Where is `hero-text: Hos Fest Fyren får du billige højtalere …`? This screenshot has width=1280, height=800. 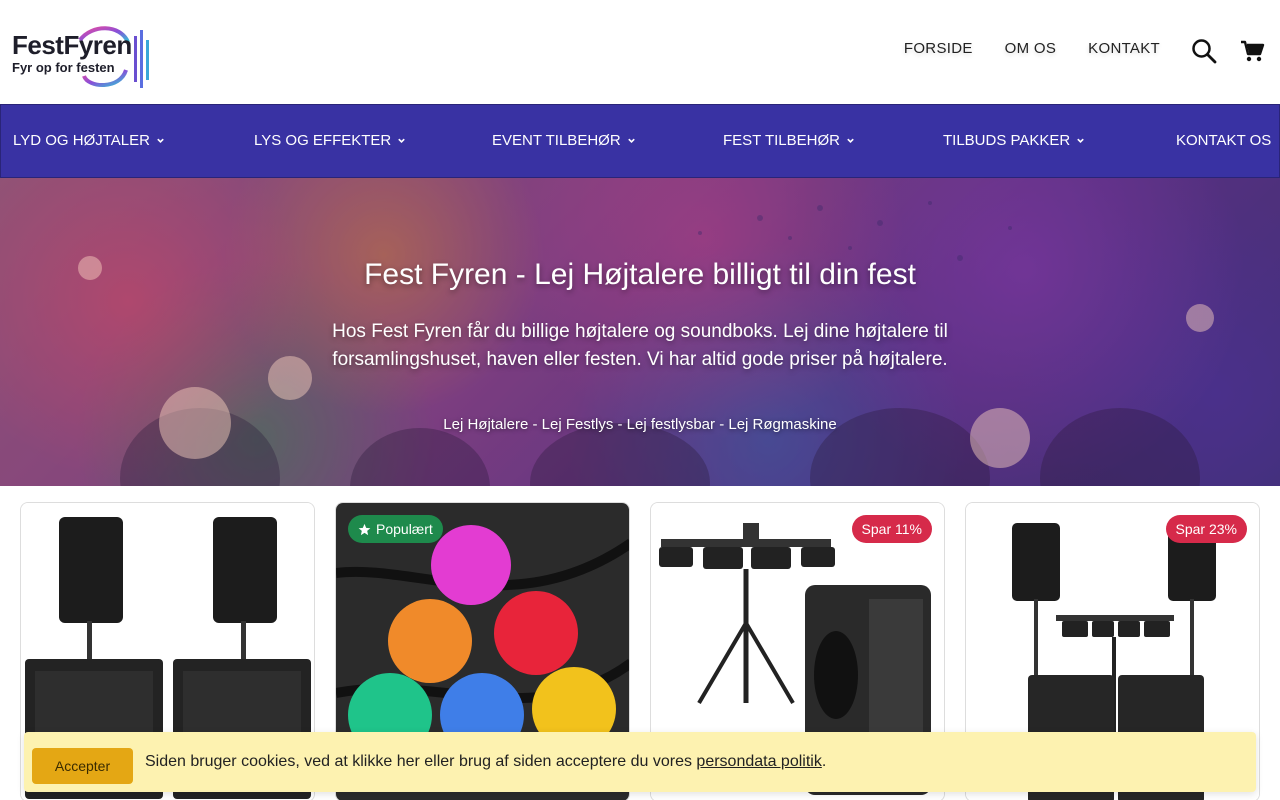 hero-text: Hos Fest Fyren får du billige højtalere … is located at coordinates (640, 345).